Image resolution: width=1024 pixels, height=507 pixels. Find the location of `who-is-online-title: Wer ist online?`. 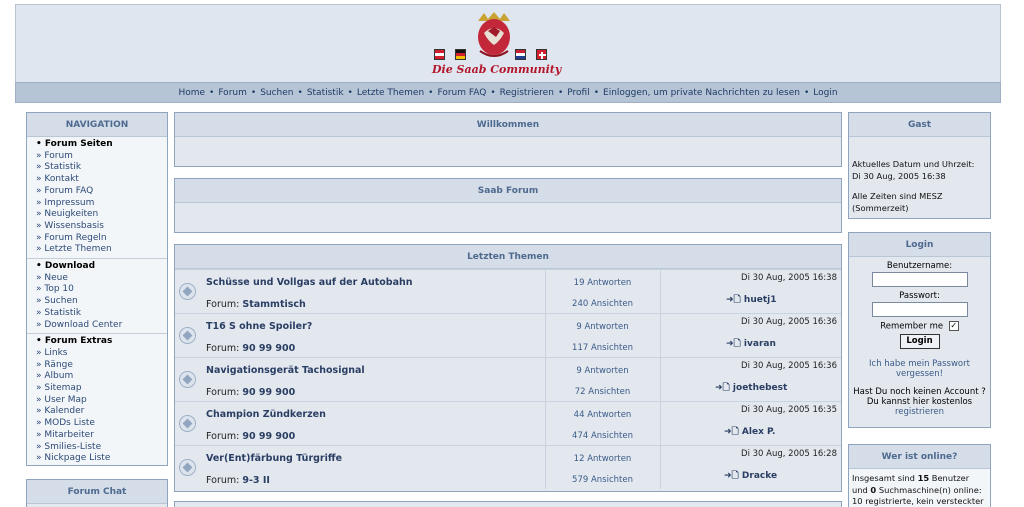

who-is-online-title: Wer ist online? is located at coordinates (919, 457).